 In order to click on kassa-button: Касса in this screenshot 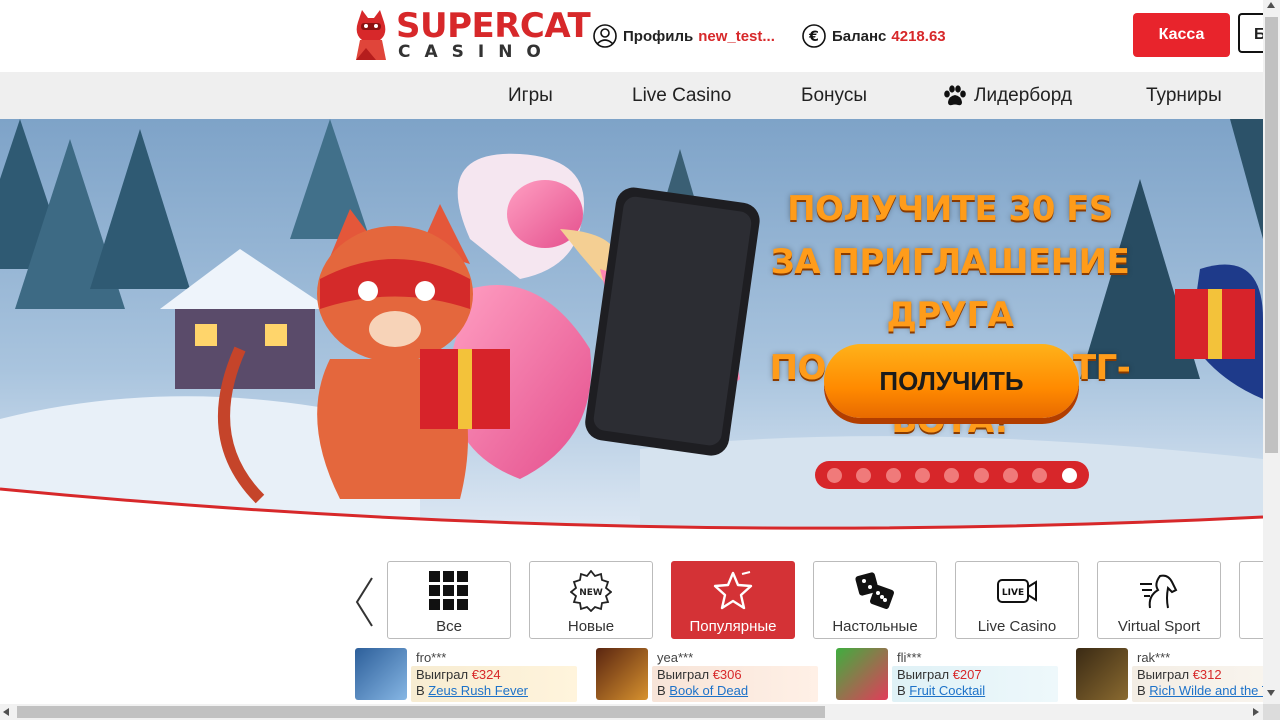, I will do `click(1181, 35)`.